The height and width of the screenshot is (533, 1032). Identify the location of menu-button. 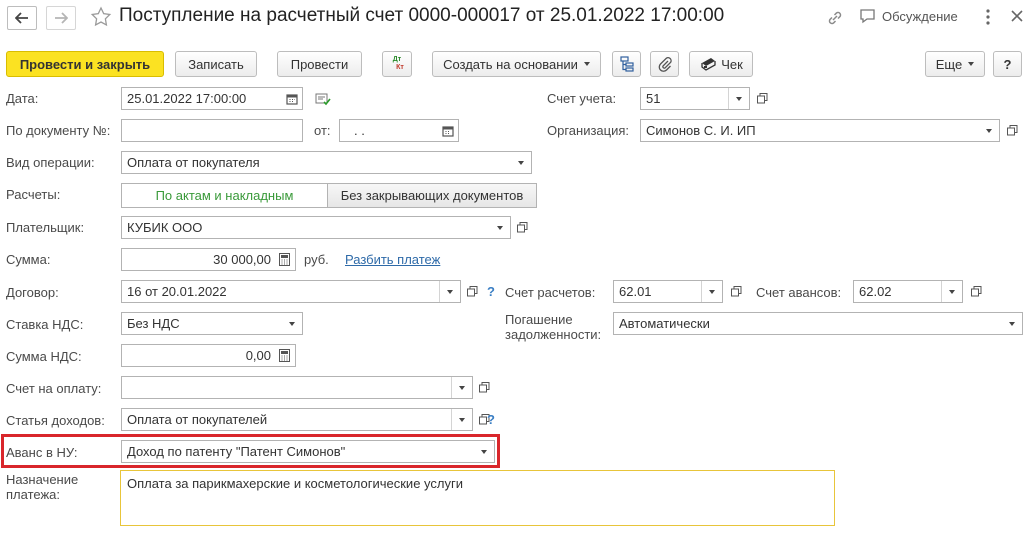
(988, 18).